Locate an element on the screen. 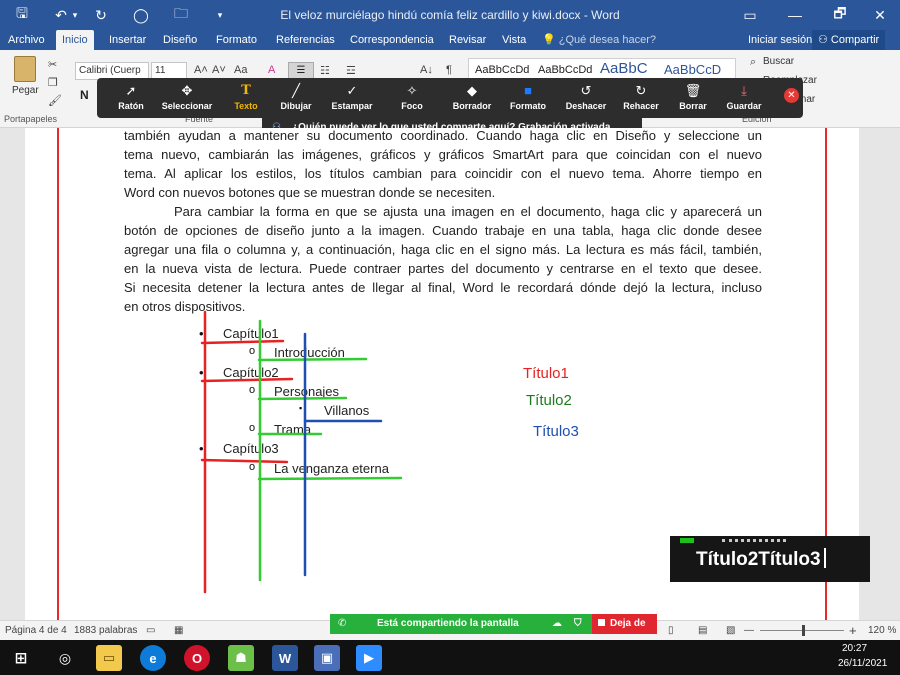 The height and width of the screenshot is (675, 900). sort-button: A↓ is located at coordinates (426, 70).